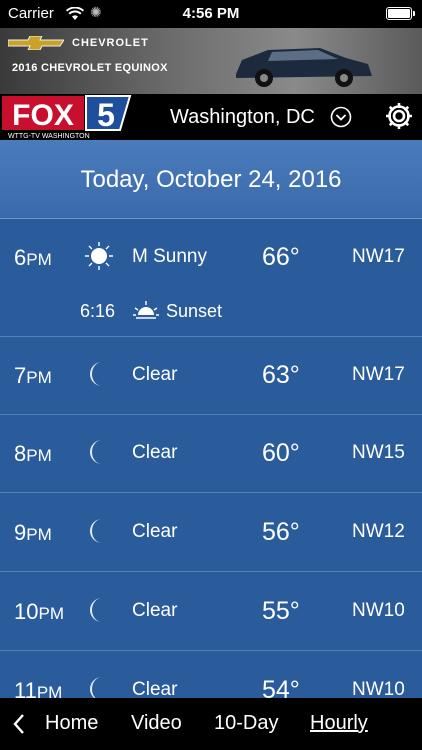 The image size is (422, 750). Describe the element at coordinates (281, 453) in the screenshot. I see `temperature-label: 60°` at that location.